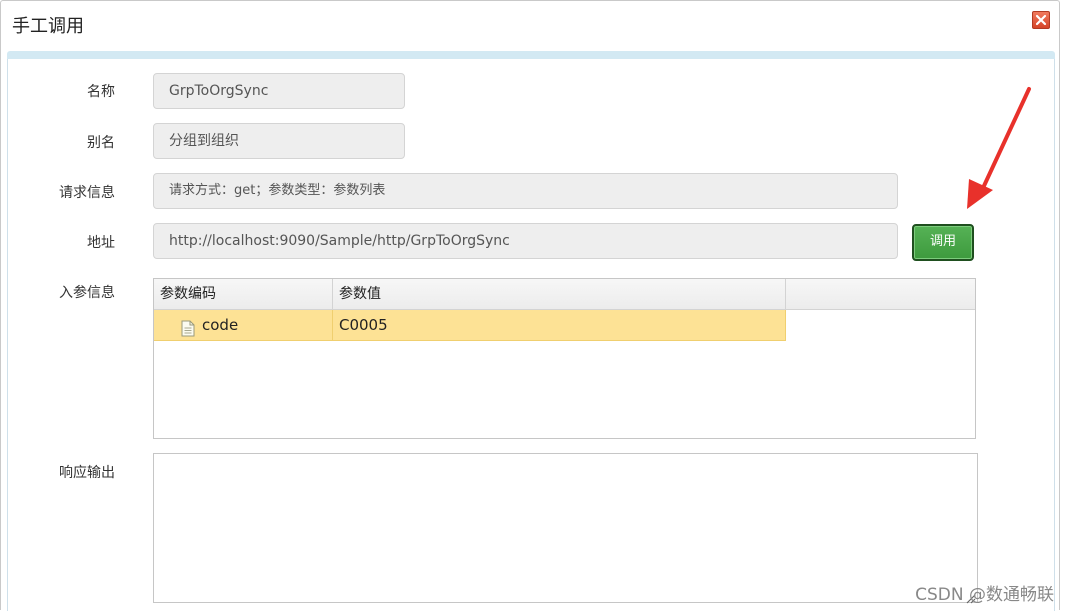  What do you see at coordinates (279, 141) in the screenshot?
I see `alias-field: 分组到组织` at bounding box center [279, 141].